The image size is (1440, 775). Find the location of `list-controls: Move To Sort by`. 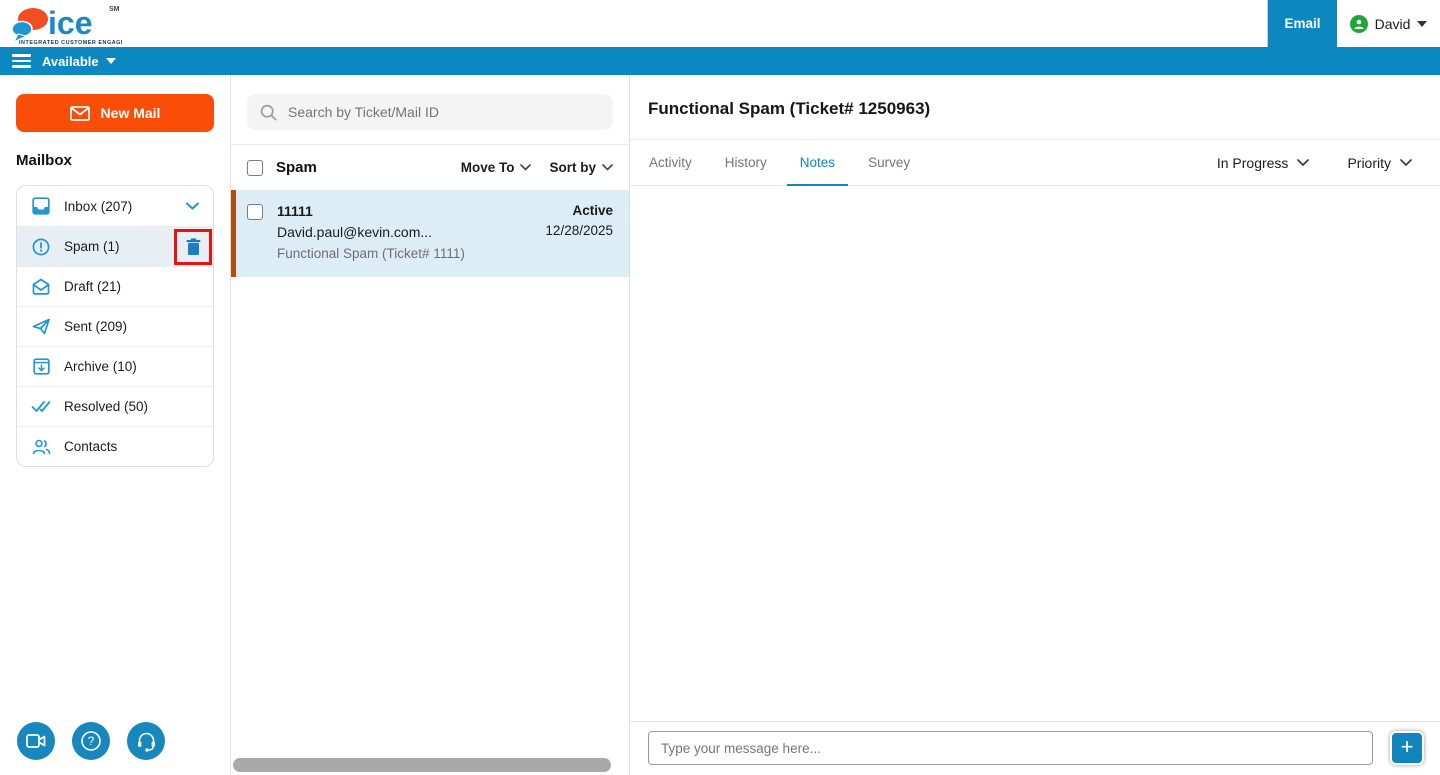

list-controls: Move To Sort by is located at coordinates (537, 167).